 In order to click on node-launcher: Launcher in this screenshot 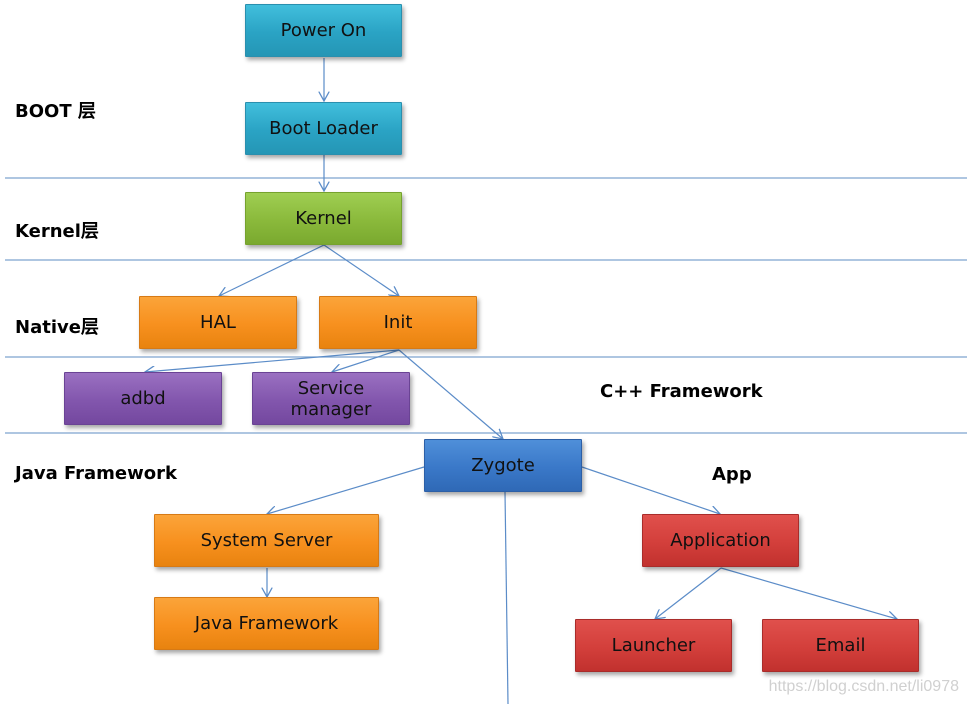, I will do `click(653, 645)`.